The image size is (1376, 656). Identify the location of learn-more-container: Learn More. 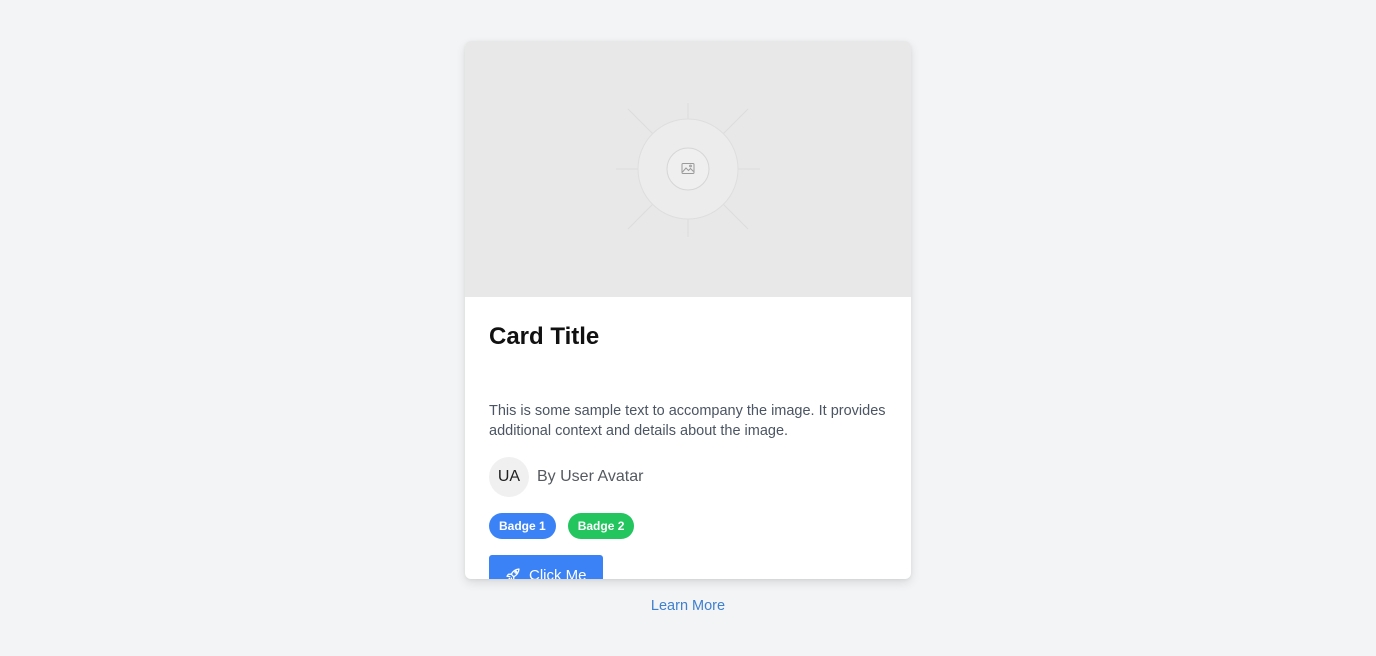
(688, 606).